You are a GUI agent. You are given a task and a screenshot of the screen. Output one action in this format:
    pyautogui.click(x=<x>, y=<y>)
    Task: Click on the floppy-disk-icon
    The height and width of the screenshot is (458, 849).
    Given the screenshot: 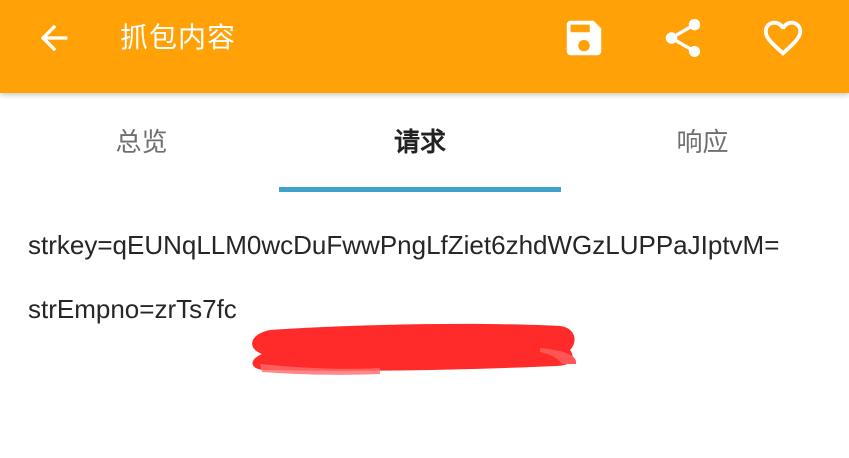 What is the action you would take?
    pyautogui.click(x=583, y=37)
    